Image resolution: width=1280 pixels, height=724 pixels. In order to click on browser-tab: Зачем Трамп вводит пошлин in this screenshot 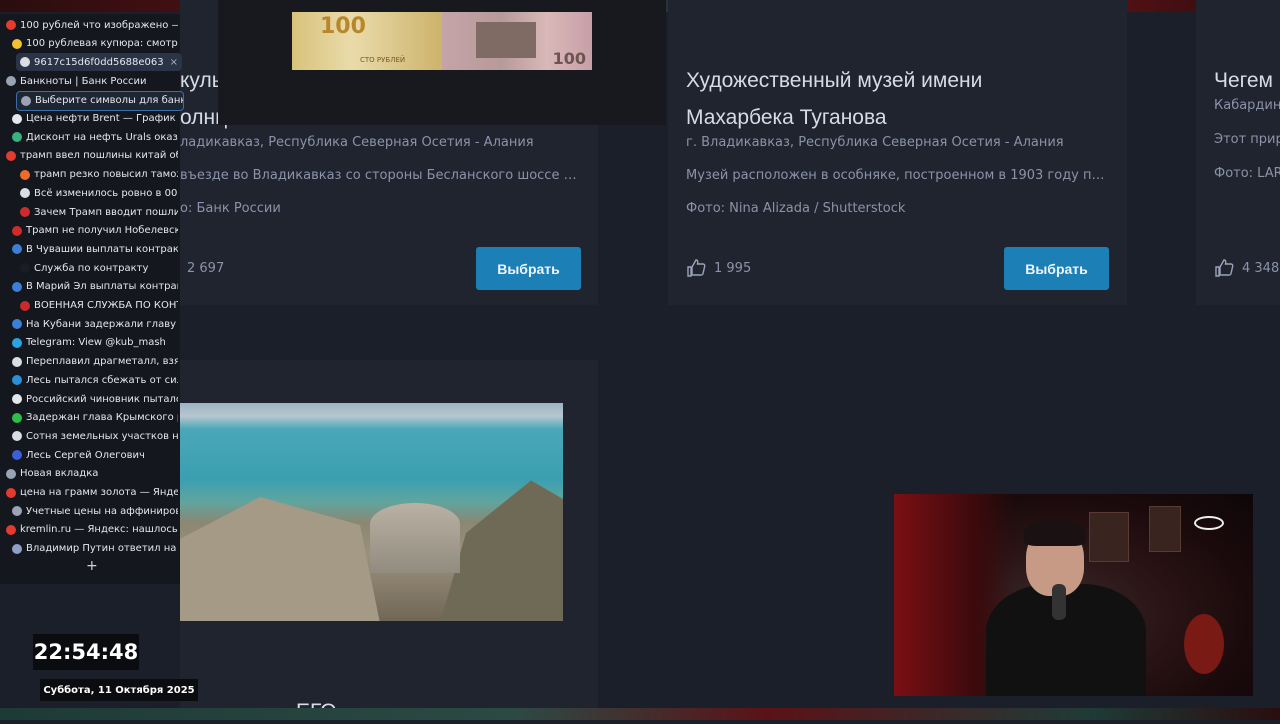, I will do `click(99, 212)`.